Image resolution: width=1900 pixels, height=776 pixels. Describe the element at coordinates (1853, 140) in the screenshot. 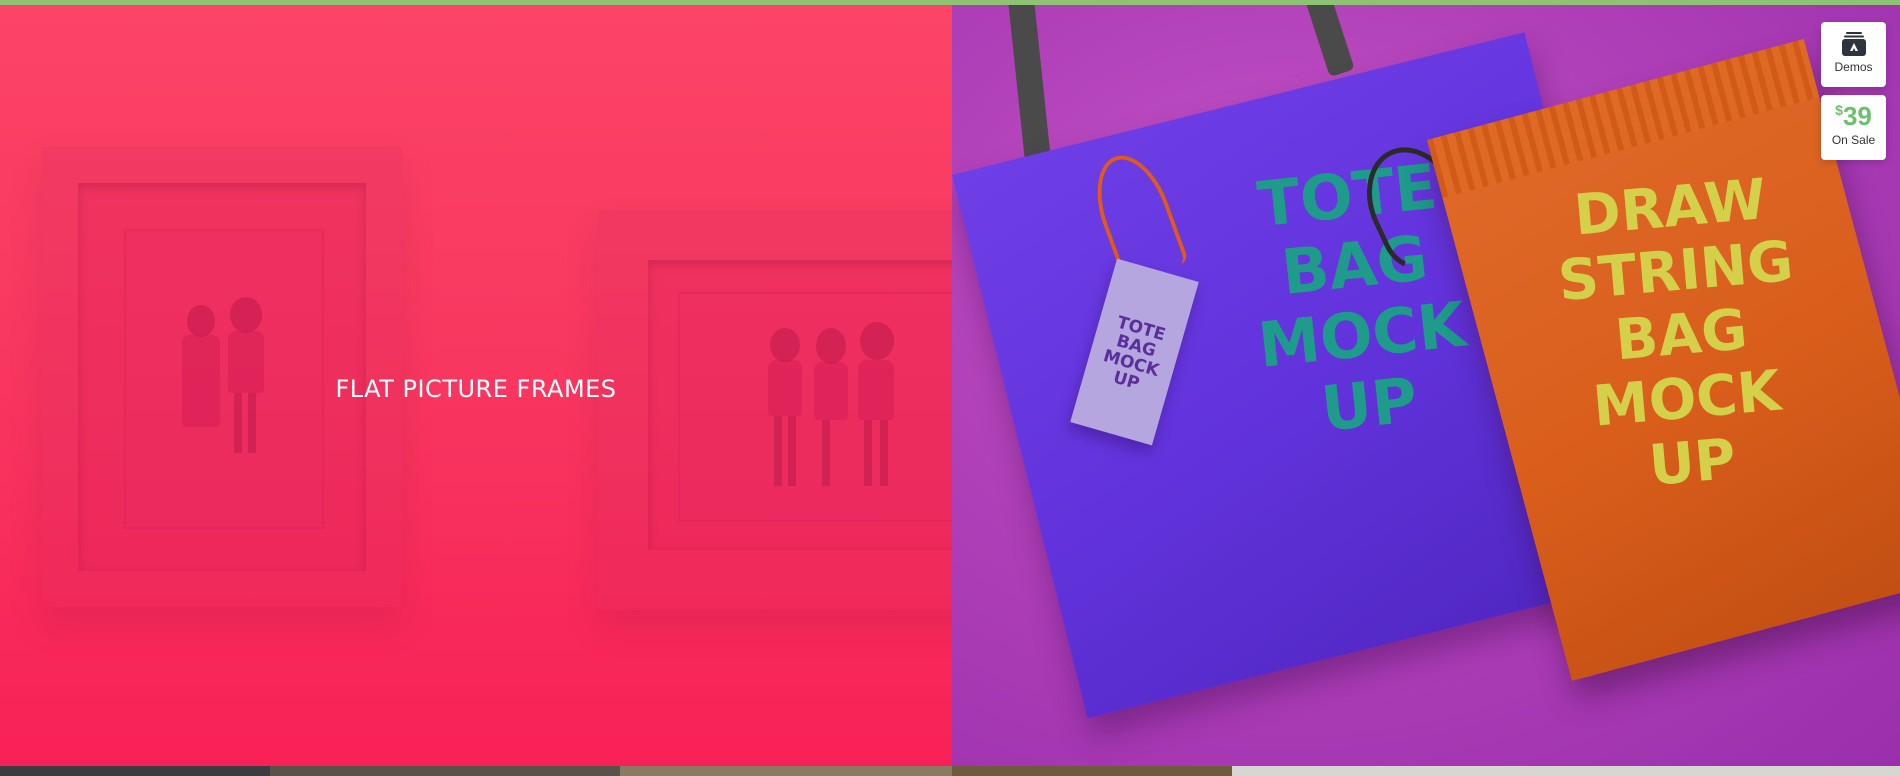

I see `on-sale-label: On Sale` at that location.